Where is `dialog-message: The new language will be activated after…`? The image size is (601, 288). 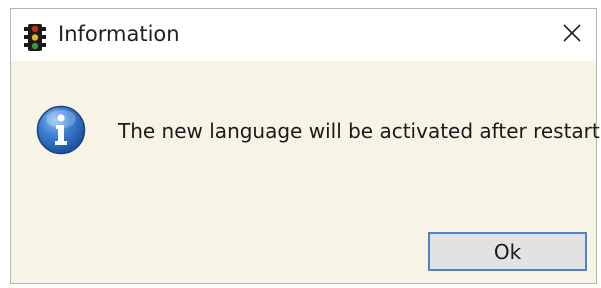
dialog-message: The new language will be activated after… is located at coordinates (359, 131).